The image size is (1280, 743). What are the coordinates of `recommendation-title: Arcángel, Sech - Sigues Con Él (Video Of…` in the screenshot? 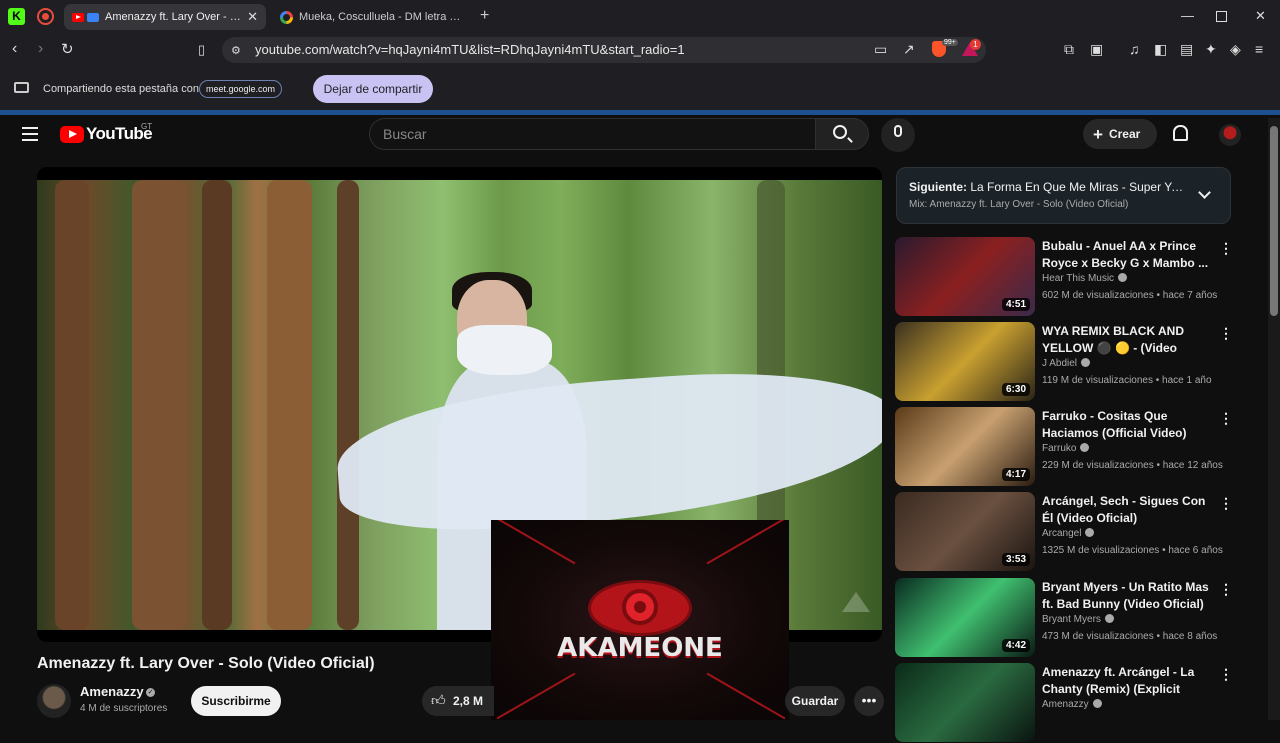 It's located at (1127, 510).